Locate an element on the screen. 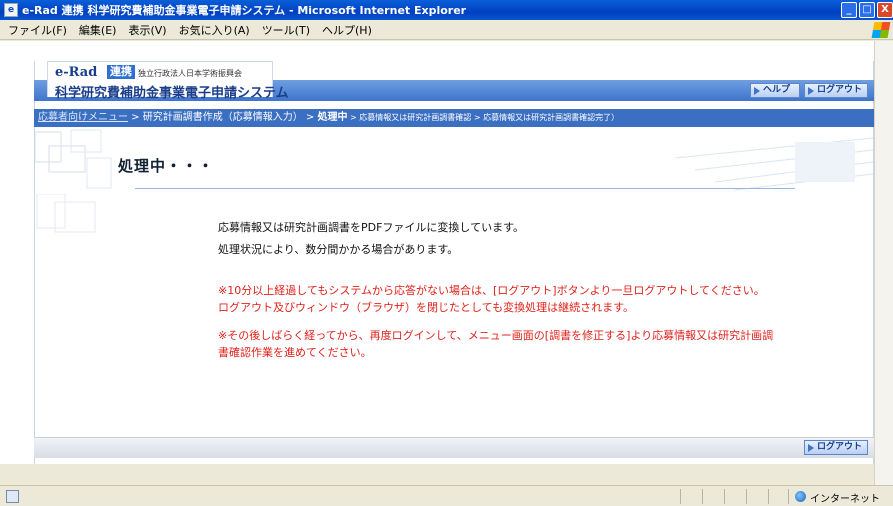  breadcrumb-step-confirm: 応募情報又は研究計画調書確認 is located at coordinates (415, 117).